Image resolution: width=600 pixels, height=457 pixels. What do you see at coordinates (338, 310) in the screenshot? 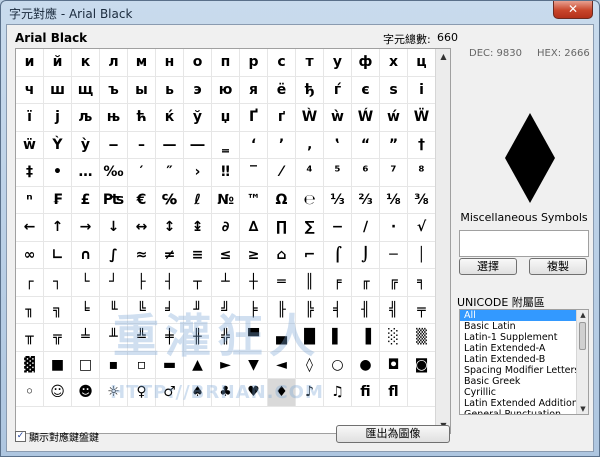
I see `char-cell: ╡` at bounding box center [338, 310].